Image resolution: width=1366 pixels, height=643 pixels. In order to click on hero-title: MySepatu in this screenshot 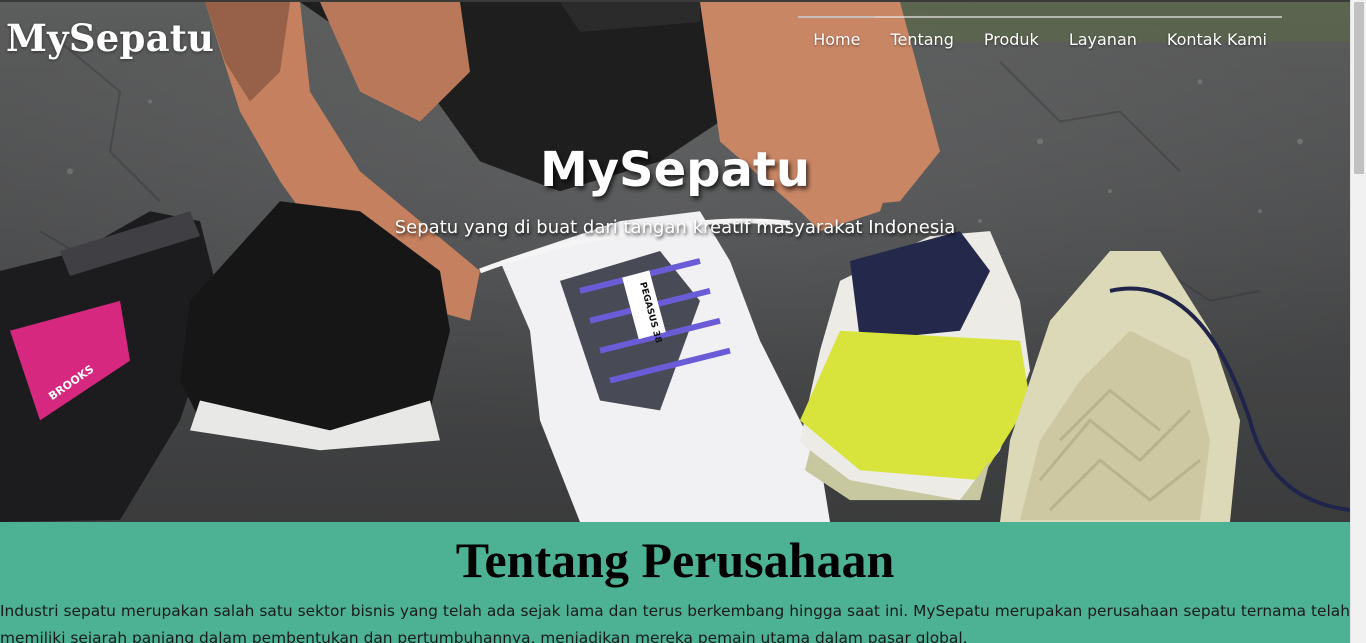, I will do `click(675, 170)`.